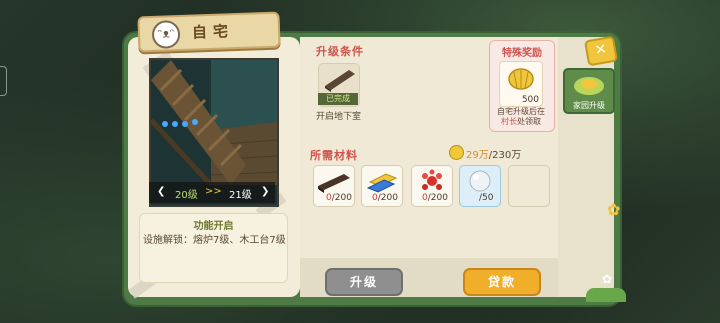 Image resolution: width=720 pixels, height=323 pixels. I want to click on upgrade-button: 升级, so click(364, 282).